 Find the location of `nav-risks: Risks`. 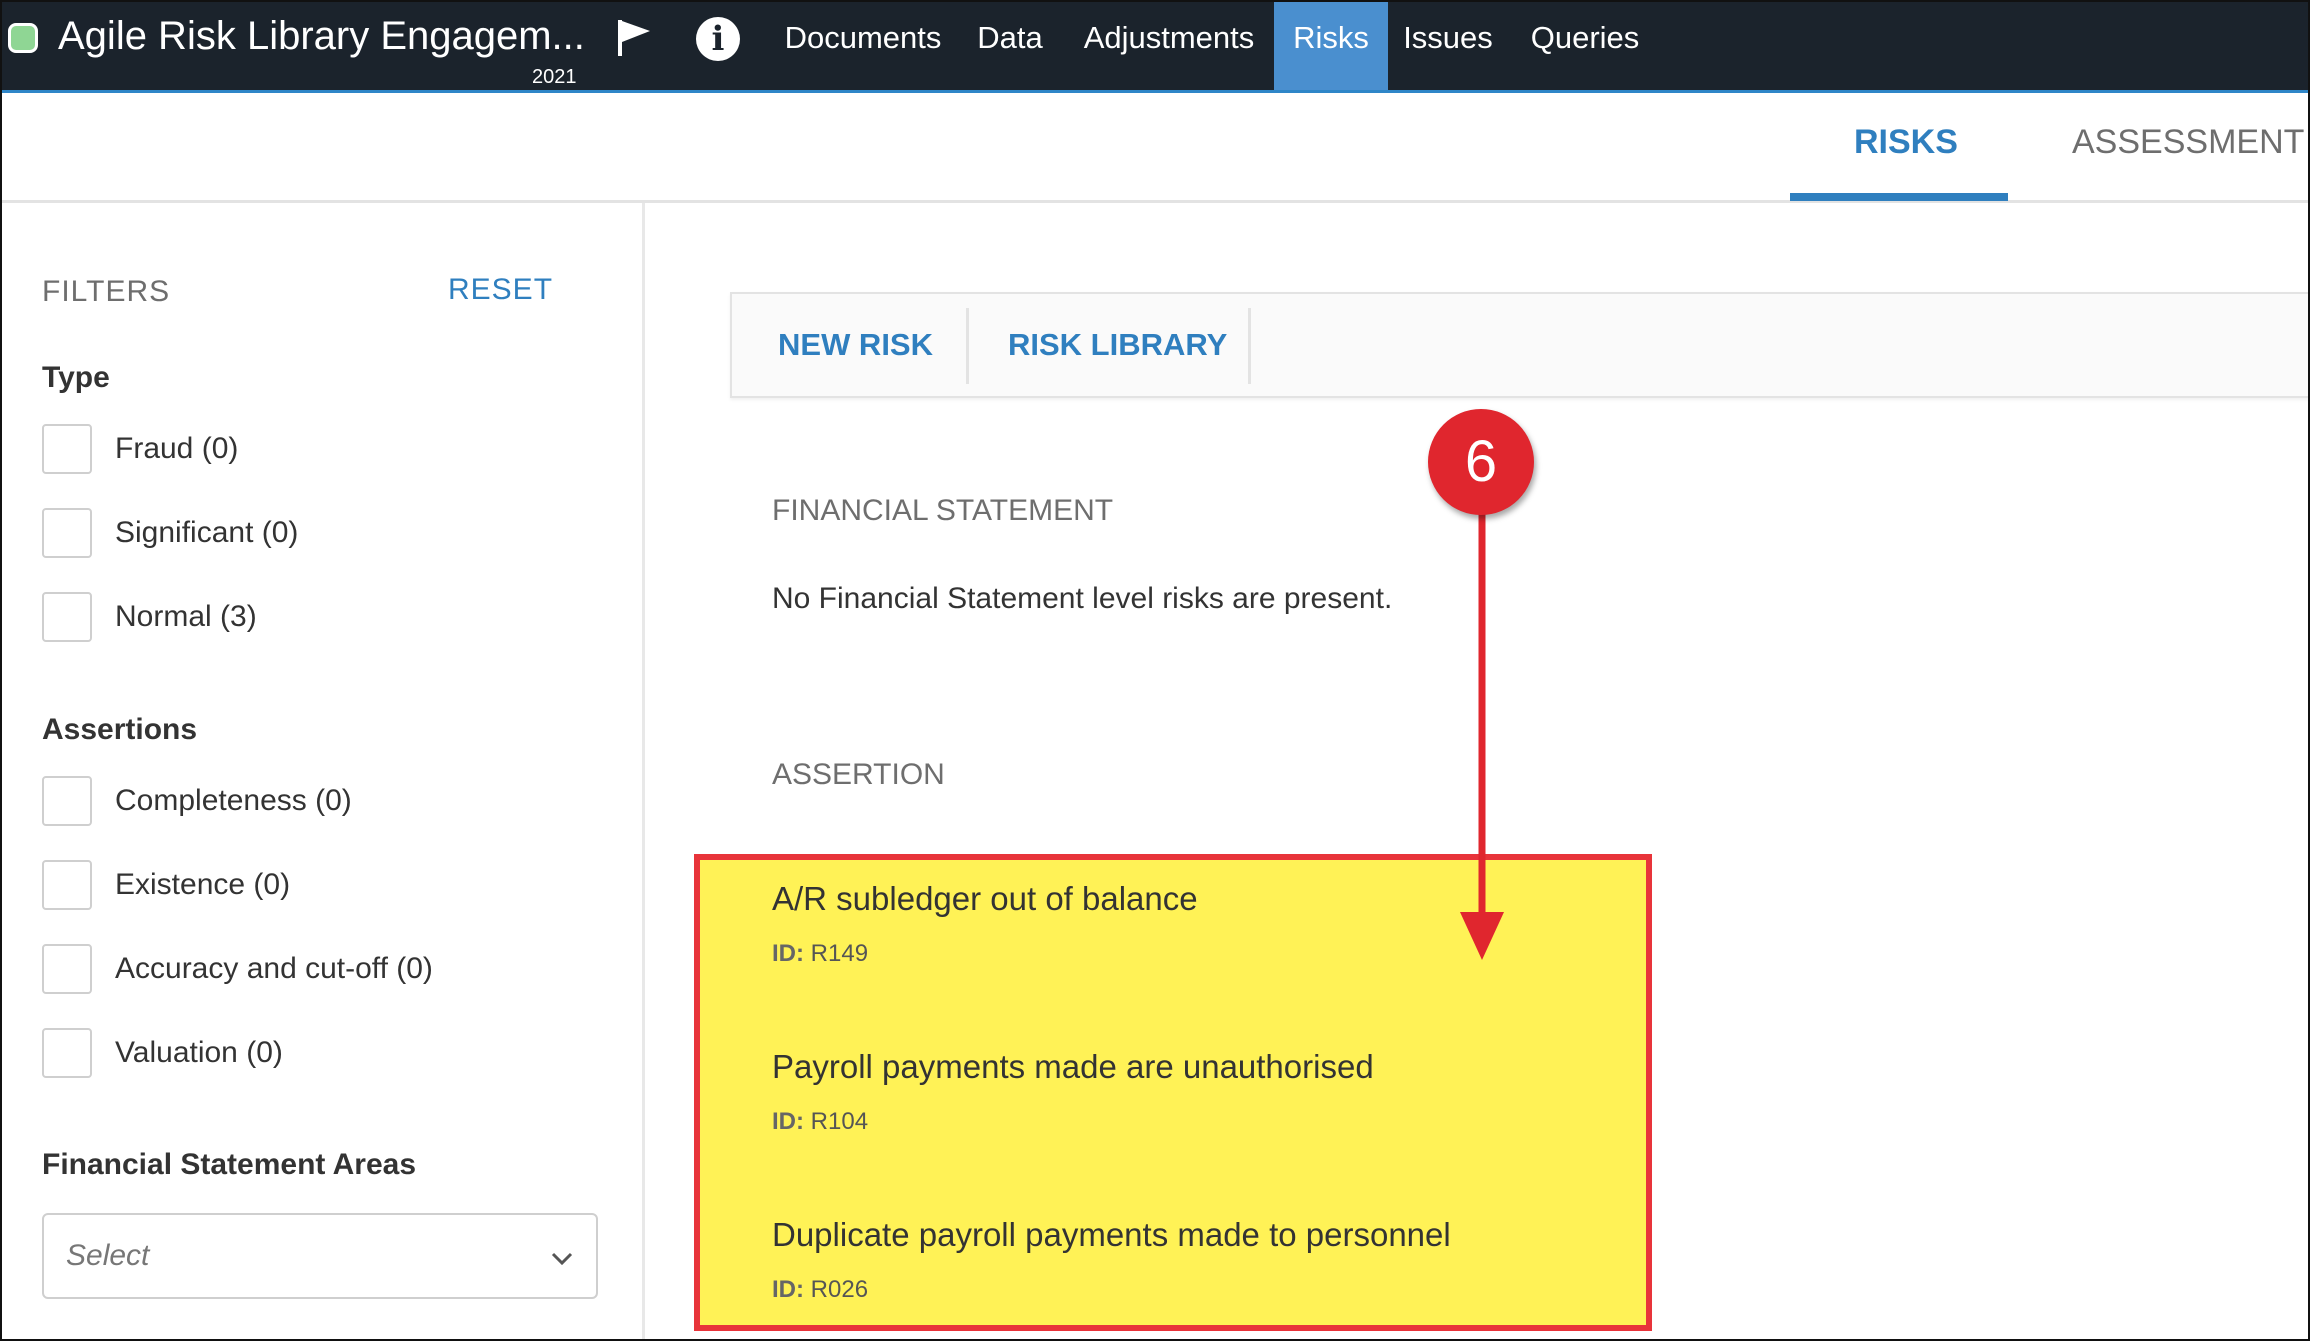

nav-risks: Risks is located at coordinates (1331, 46).